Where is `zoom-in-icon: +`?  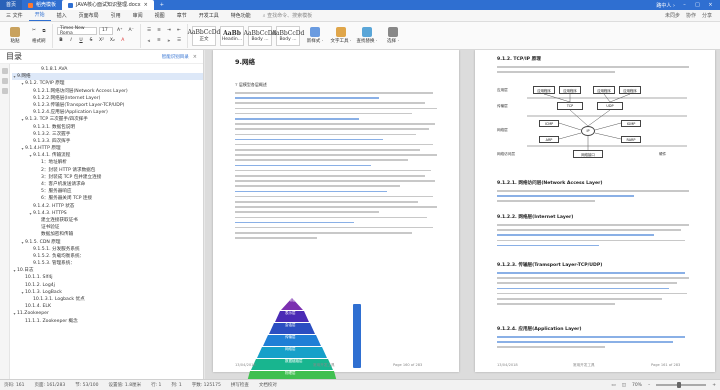
zoom-in-icon: + is located at coordinates (714, 385).